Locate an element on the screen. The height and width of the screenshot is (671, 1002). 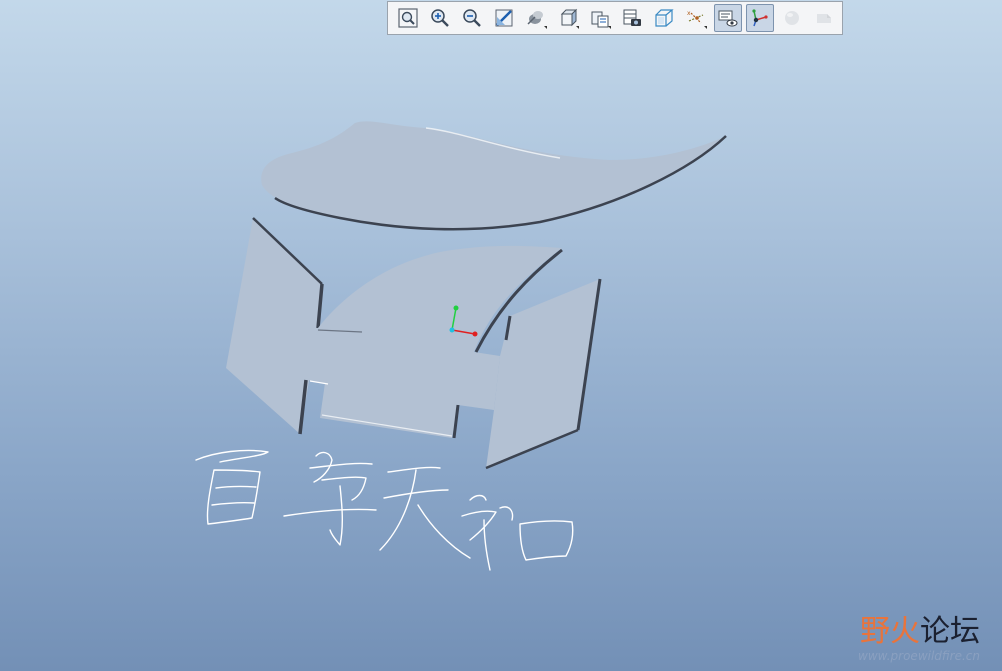
zoom-in-icon is located at coordinates (440, 18).